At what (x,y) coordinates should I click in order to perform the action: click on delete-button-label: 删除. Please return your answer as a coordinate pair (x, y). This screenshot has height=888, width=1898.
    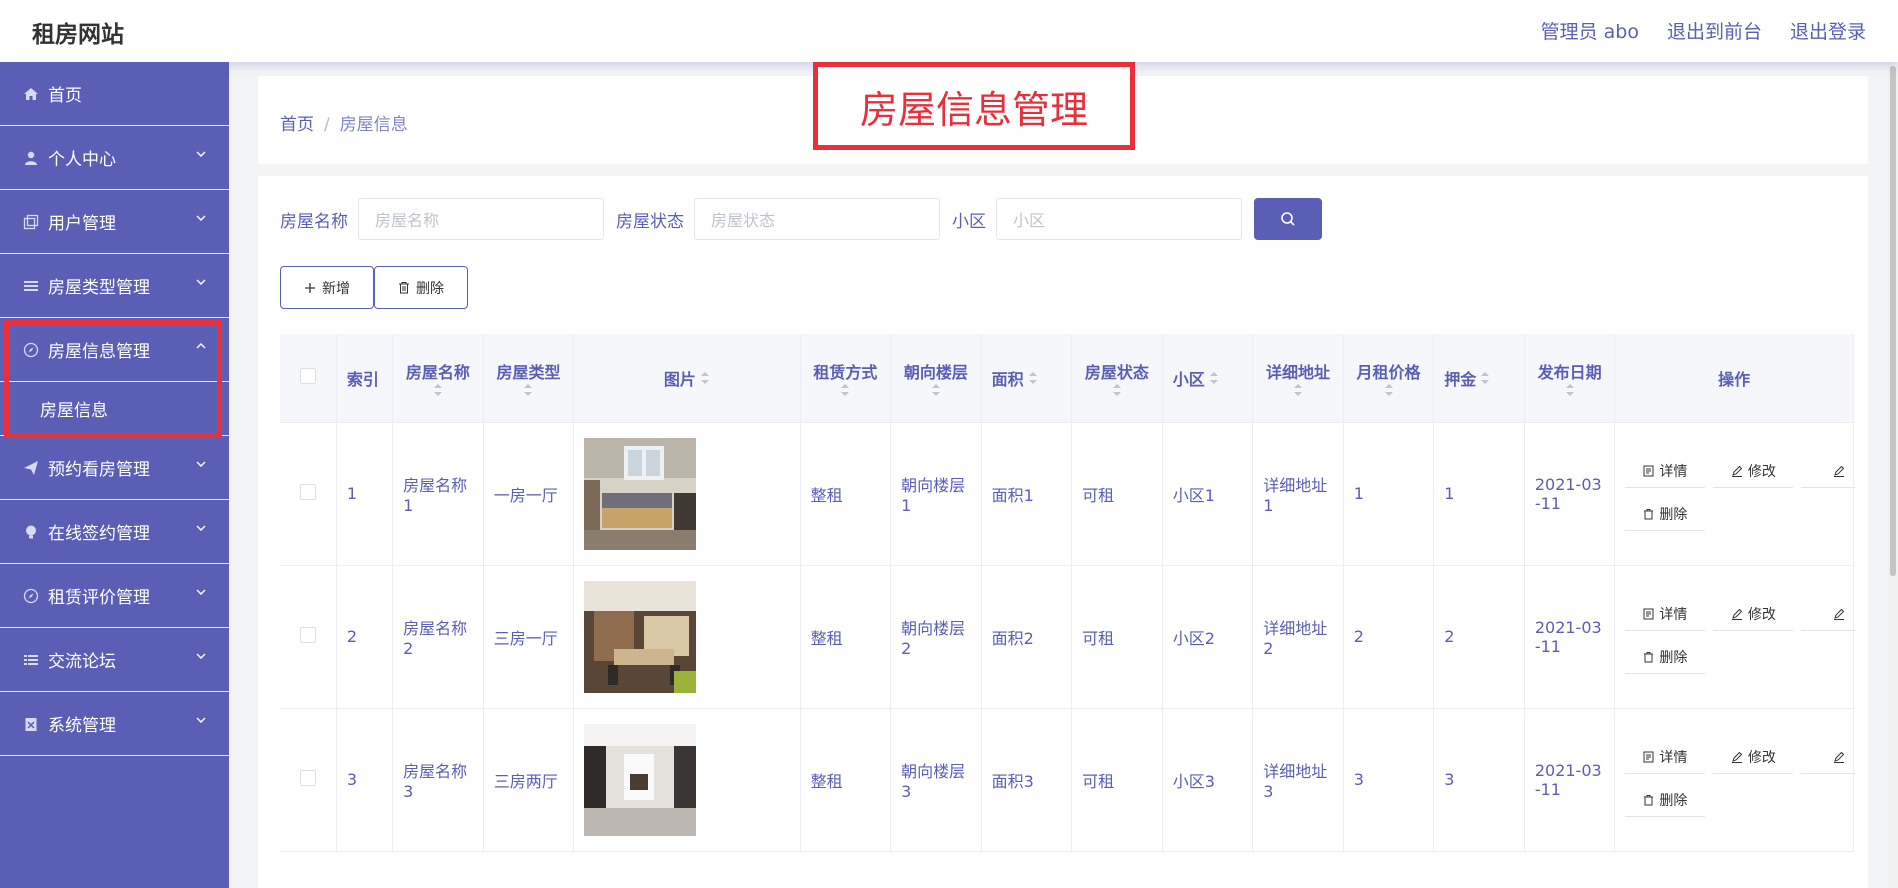
    Looking at the image, I should click on (1673, 515).